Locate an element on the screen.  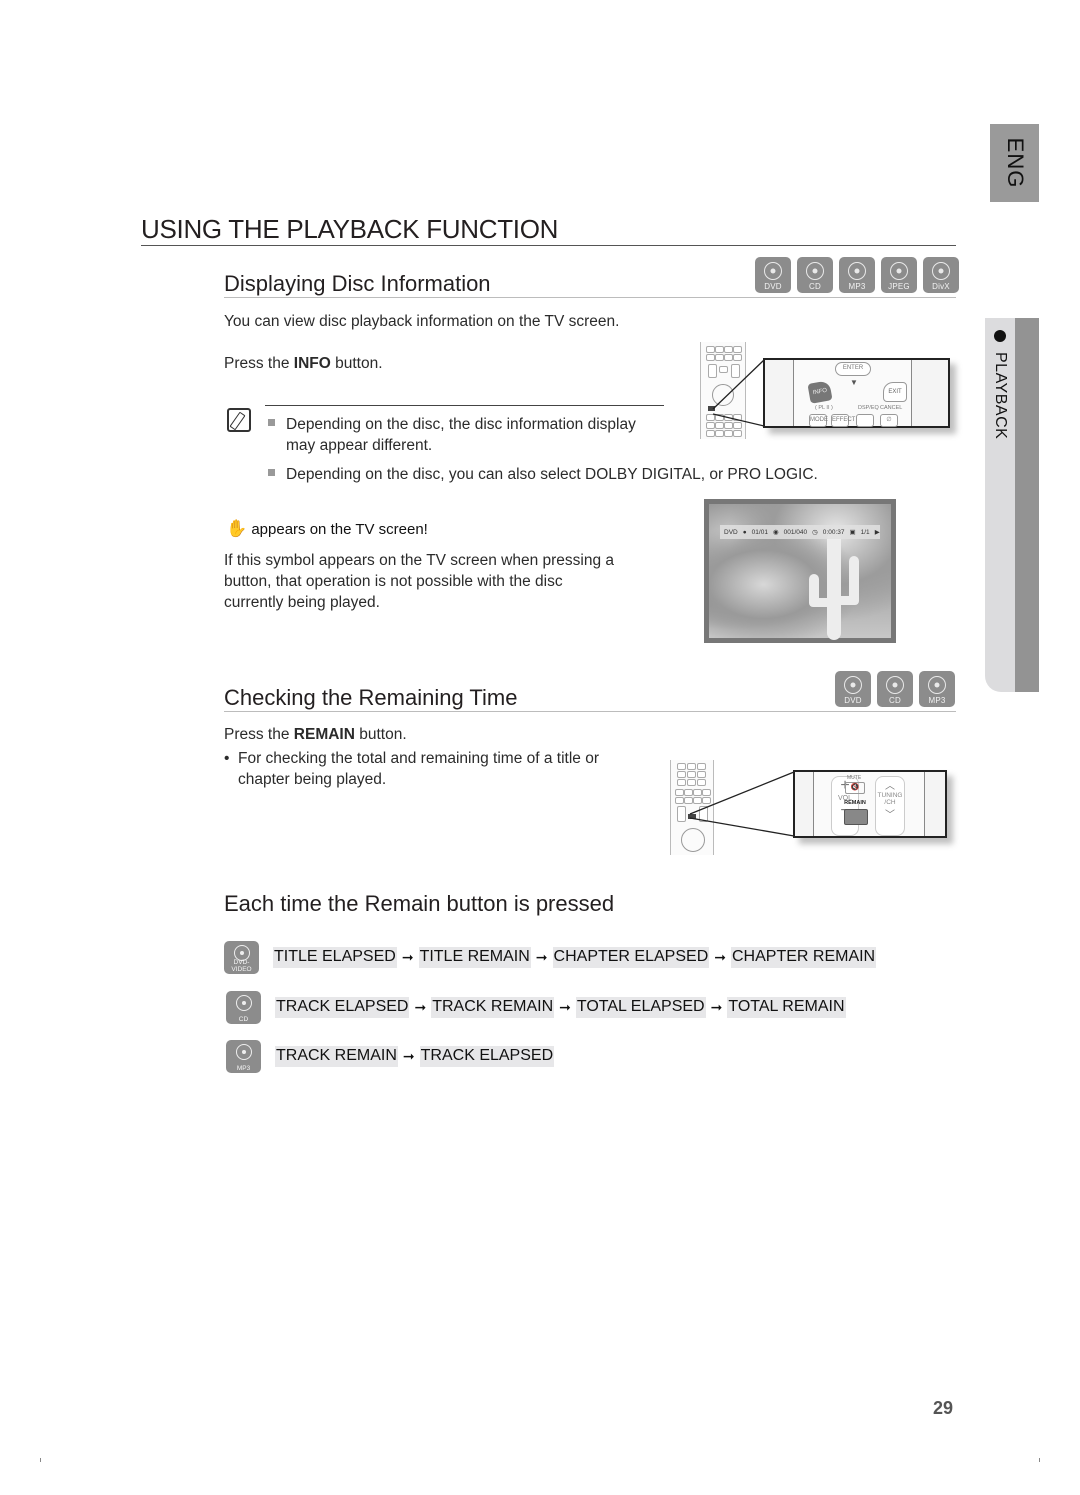
note-divider is located at coordinates (464, 405).